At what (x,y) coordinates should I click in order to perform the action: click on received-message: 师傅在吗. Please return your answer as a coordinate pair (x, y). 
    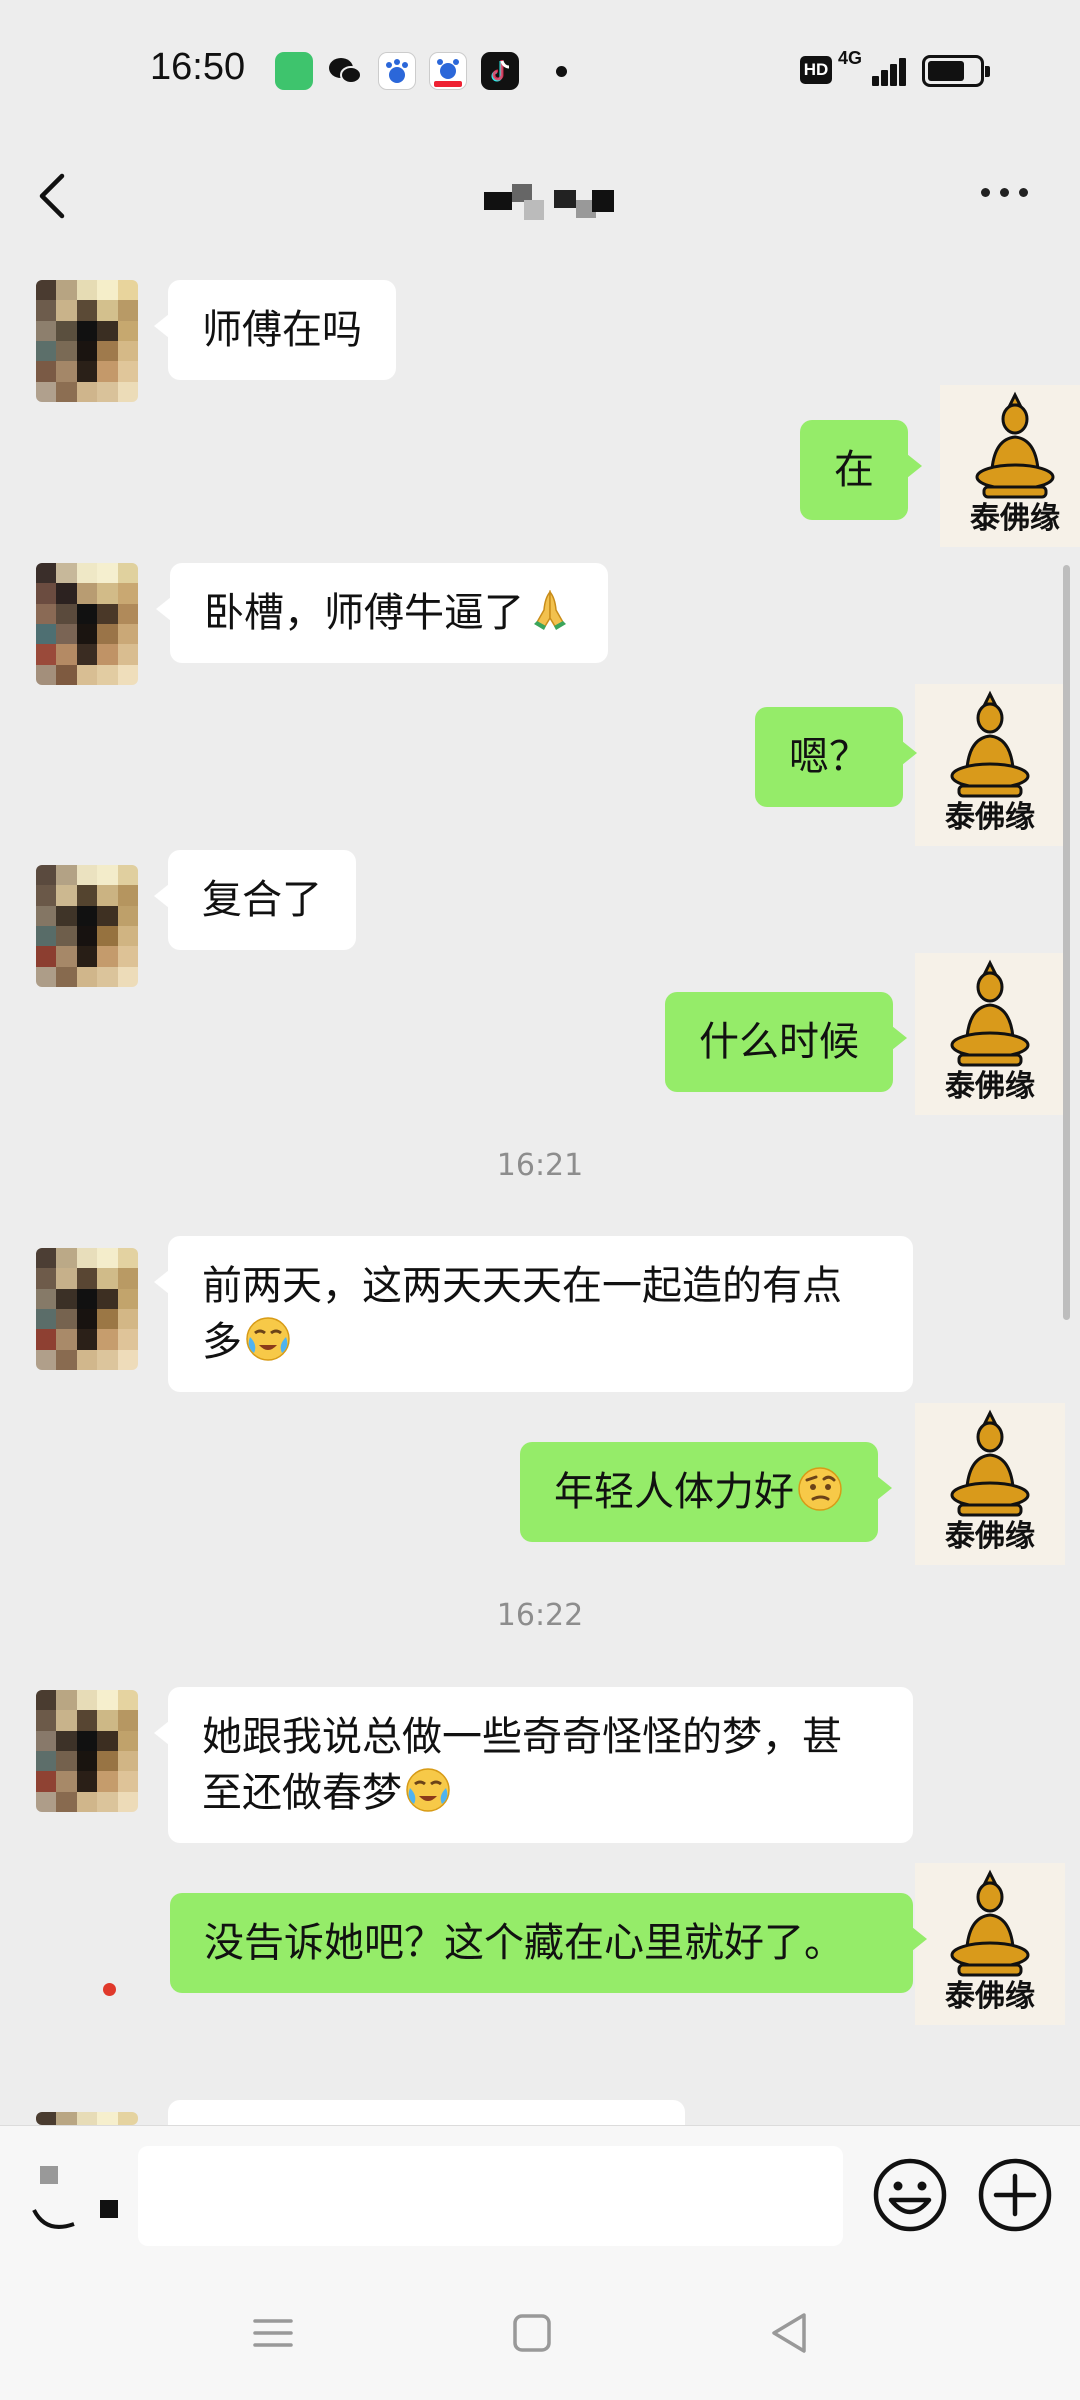
    Looking at the image, I should click on (275, 330).